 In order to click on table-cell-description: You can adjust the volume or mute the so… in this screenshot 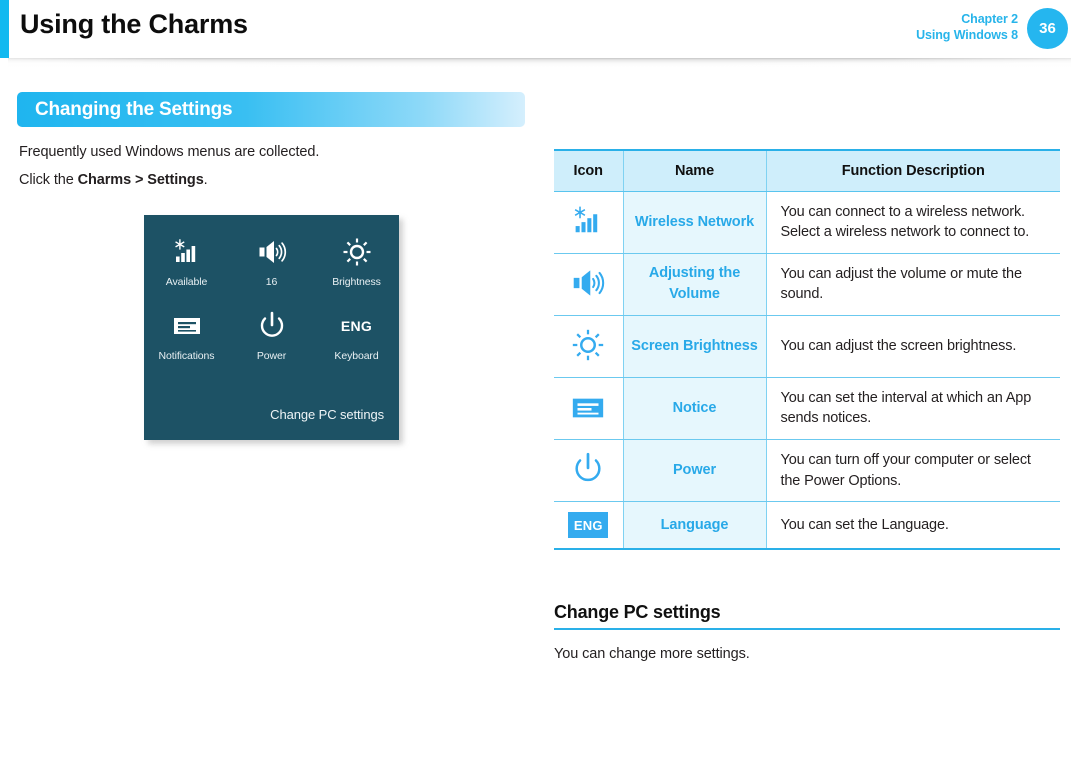, I will do `click(913, 284)`.